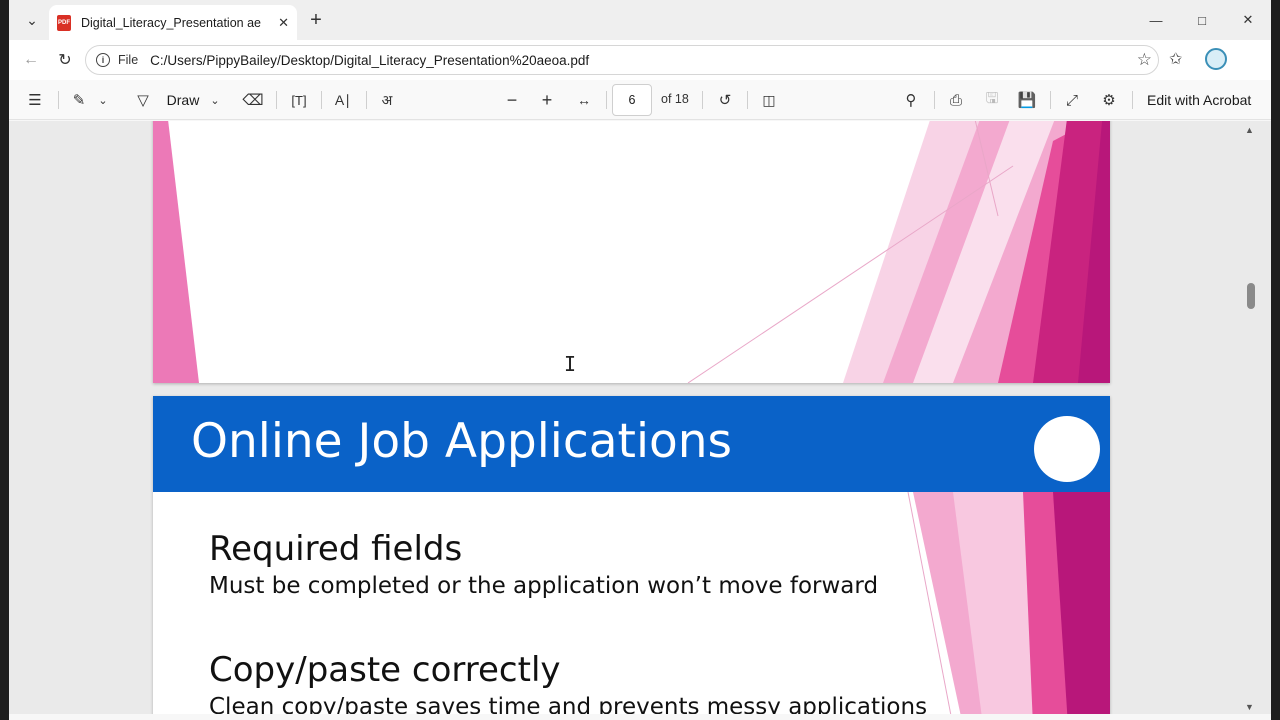 This screenshot has height=720, width=1280. What do you see at coordinates (103, 60) in the screenshot?
I see `info-icon: i` at bounding box center [103, 60].